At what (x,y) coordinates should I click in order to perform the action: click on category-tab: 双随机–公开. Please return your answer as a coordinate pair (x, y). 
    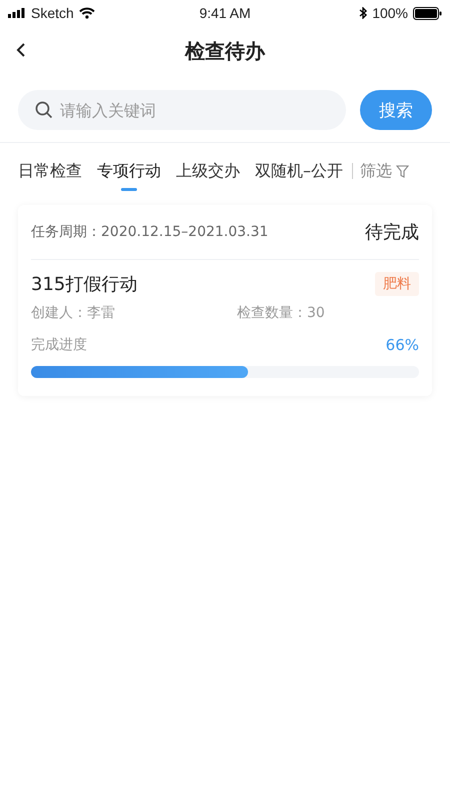
    Looking at the image, I should click on (299, 173).